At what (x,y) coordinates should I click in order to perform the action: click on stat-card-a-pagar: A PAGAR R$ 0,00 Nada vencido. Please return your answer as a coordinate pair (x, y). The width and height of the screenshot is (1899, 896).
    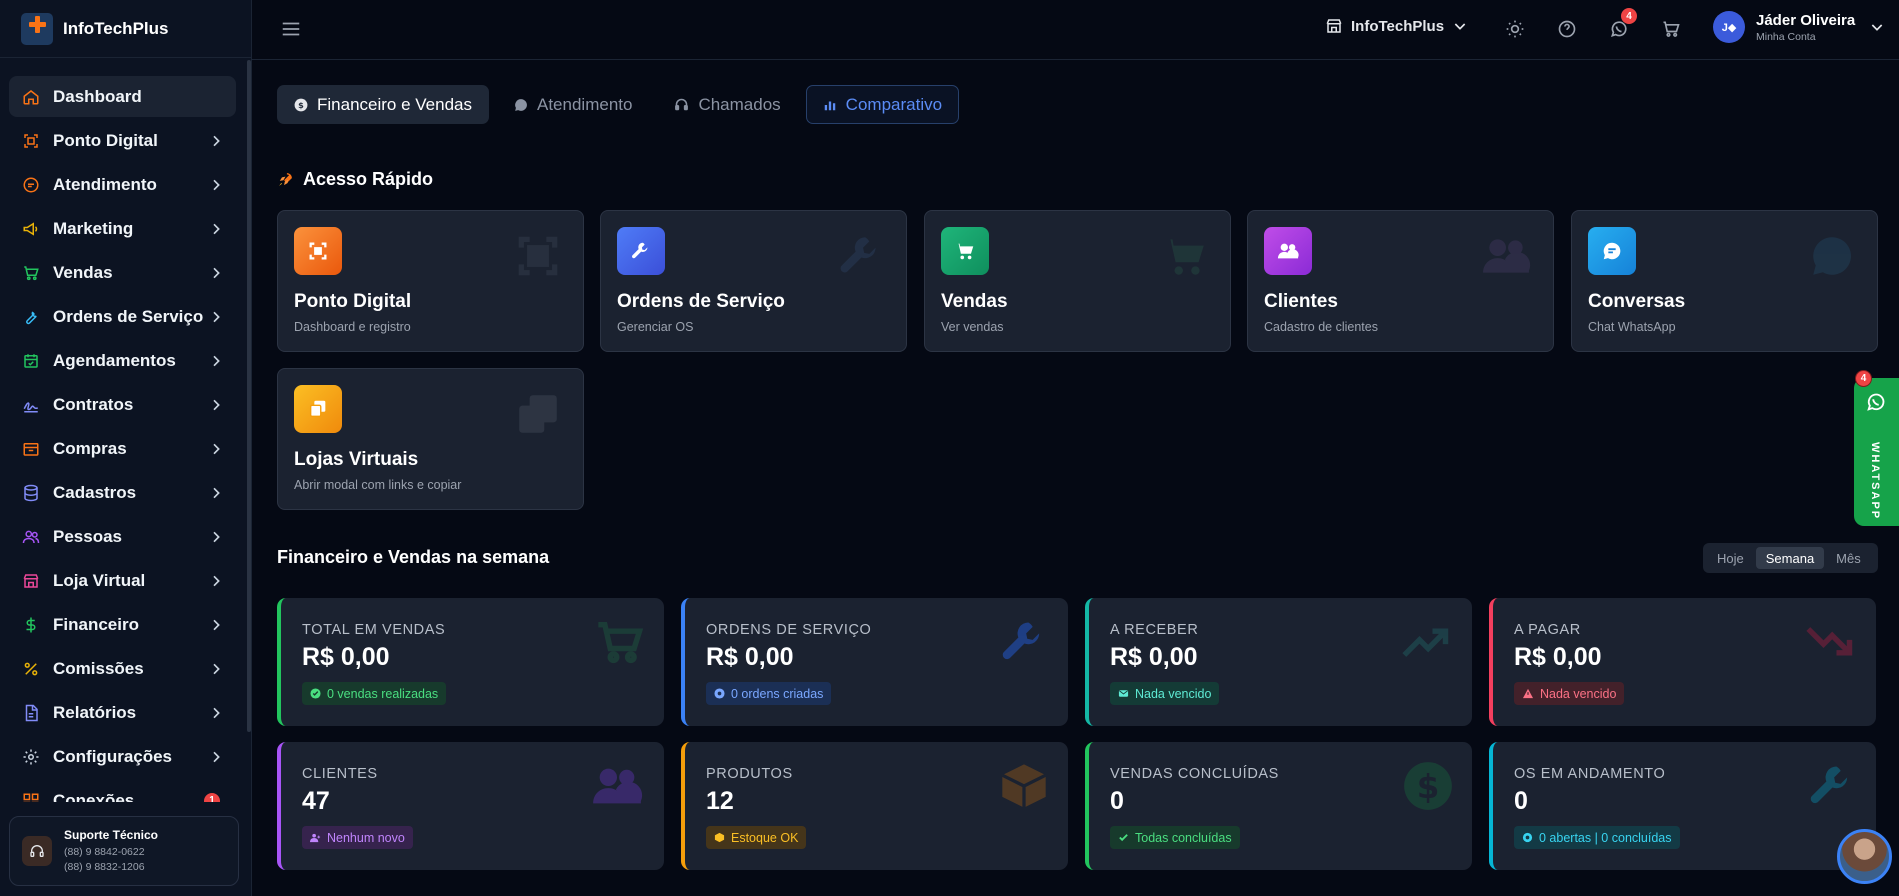
    Looking at the image, I should click on (1682, 662).